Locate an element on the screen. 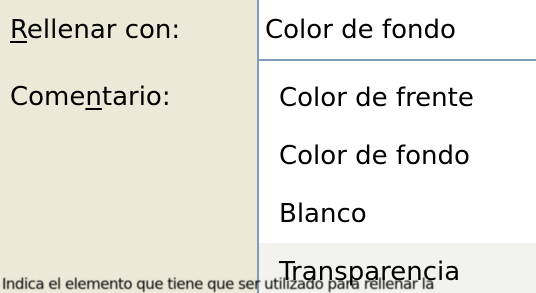 The width and height of the screenshot is (536, 293). fill-option-foreground-color: Color de frente is located at coordinates (397, 98).